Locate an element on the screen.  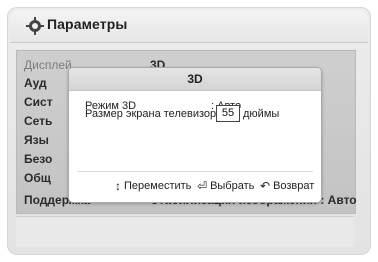
screen-size-unit: дюймы is located at coordinates (261, 114).